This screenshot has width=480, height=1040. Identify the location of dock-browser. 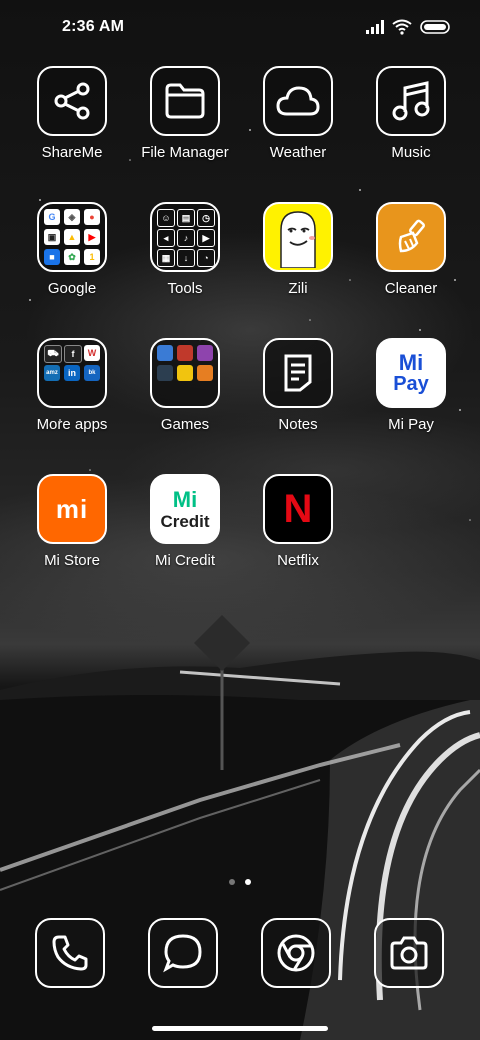
(296, 953).